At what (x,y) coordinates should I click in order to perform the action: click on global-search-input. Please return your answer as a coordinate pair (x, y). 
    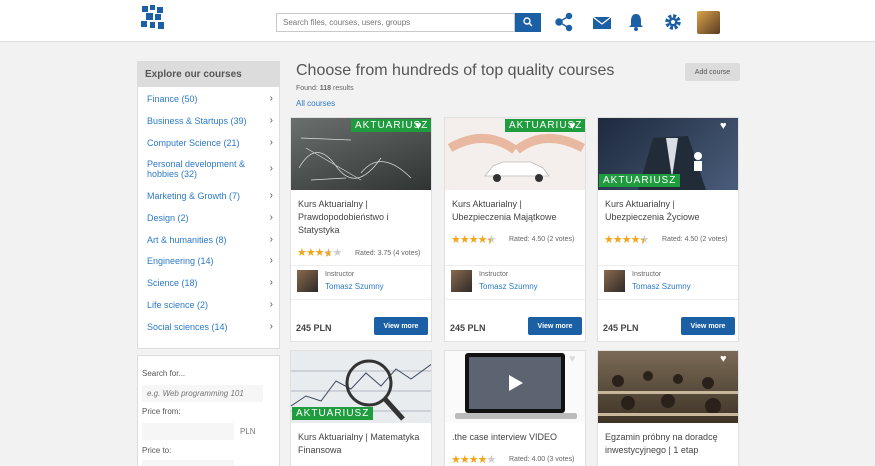
    Looking at the image, I should click on (395, 22).